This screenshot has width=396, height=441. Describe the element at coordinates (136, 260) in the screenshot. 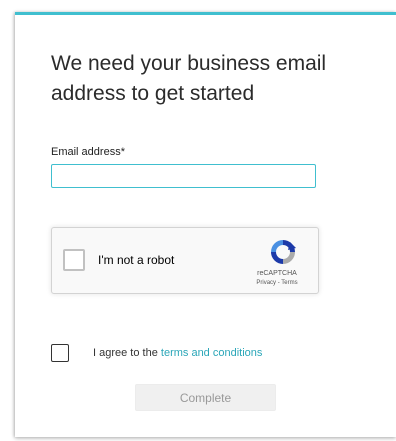

I see `recaptcha-label: I'm not a robot` at that location.